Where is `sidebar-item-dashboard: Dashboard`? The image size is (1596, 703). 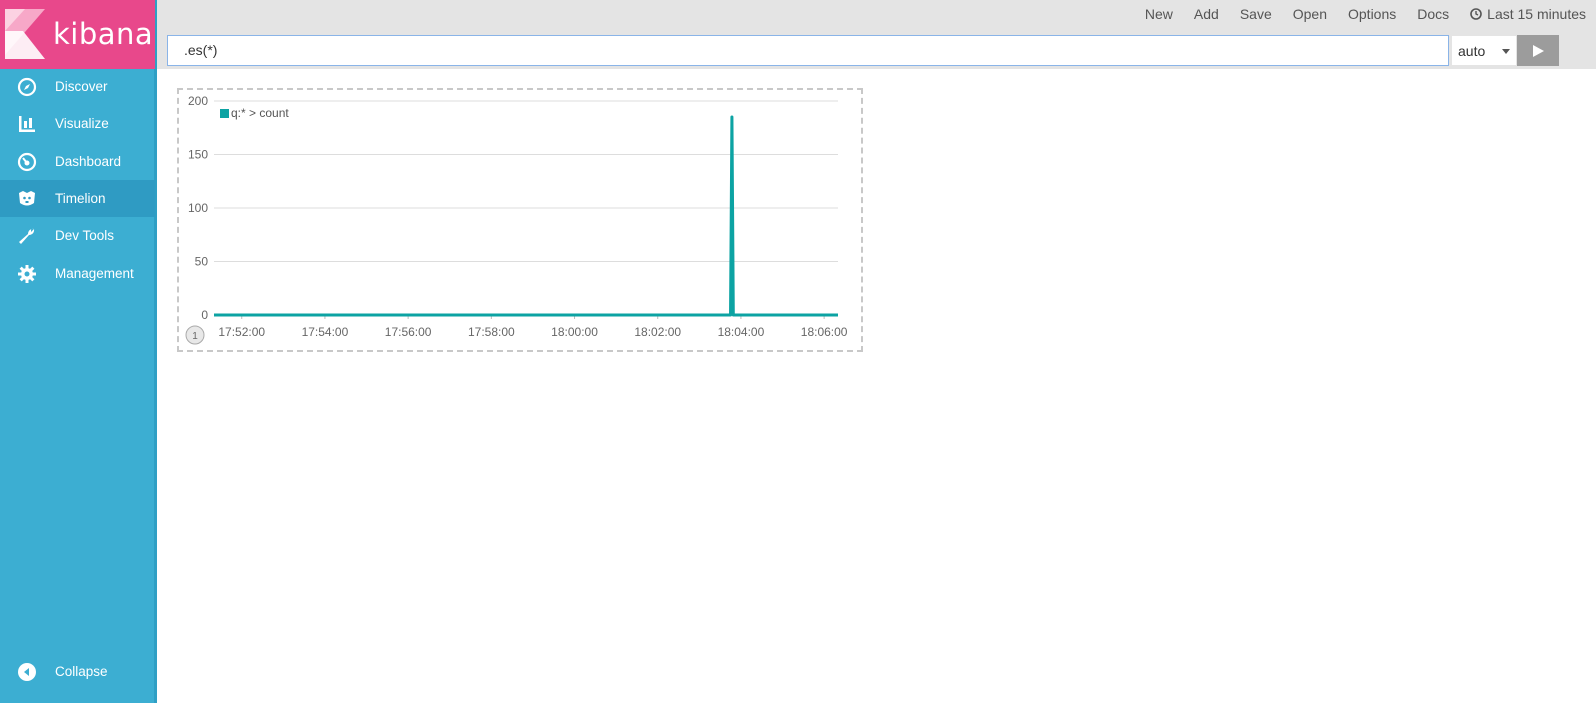 sidebar-item-dashboard: Dashboard is located at coordinates (77, 161).